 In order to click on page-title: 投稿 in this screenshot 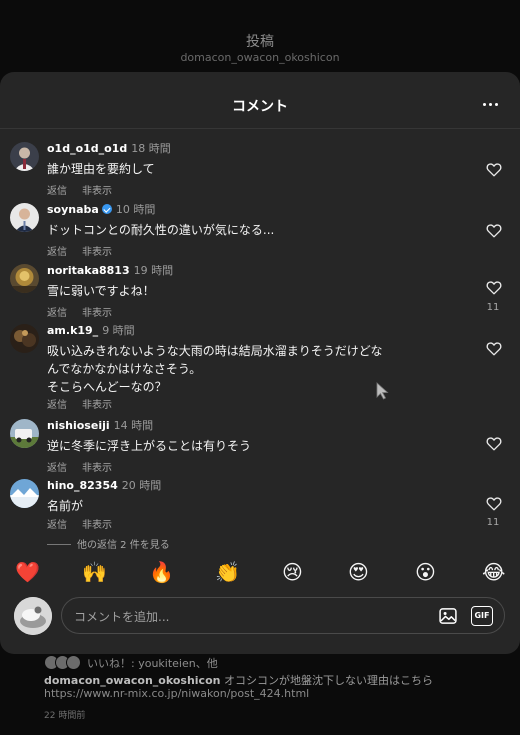, I will do `click(260, 42)`.